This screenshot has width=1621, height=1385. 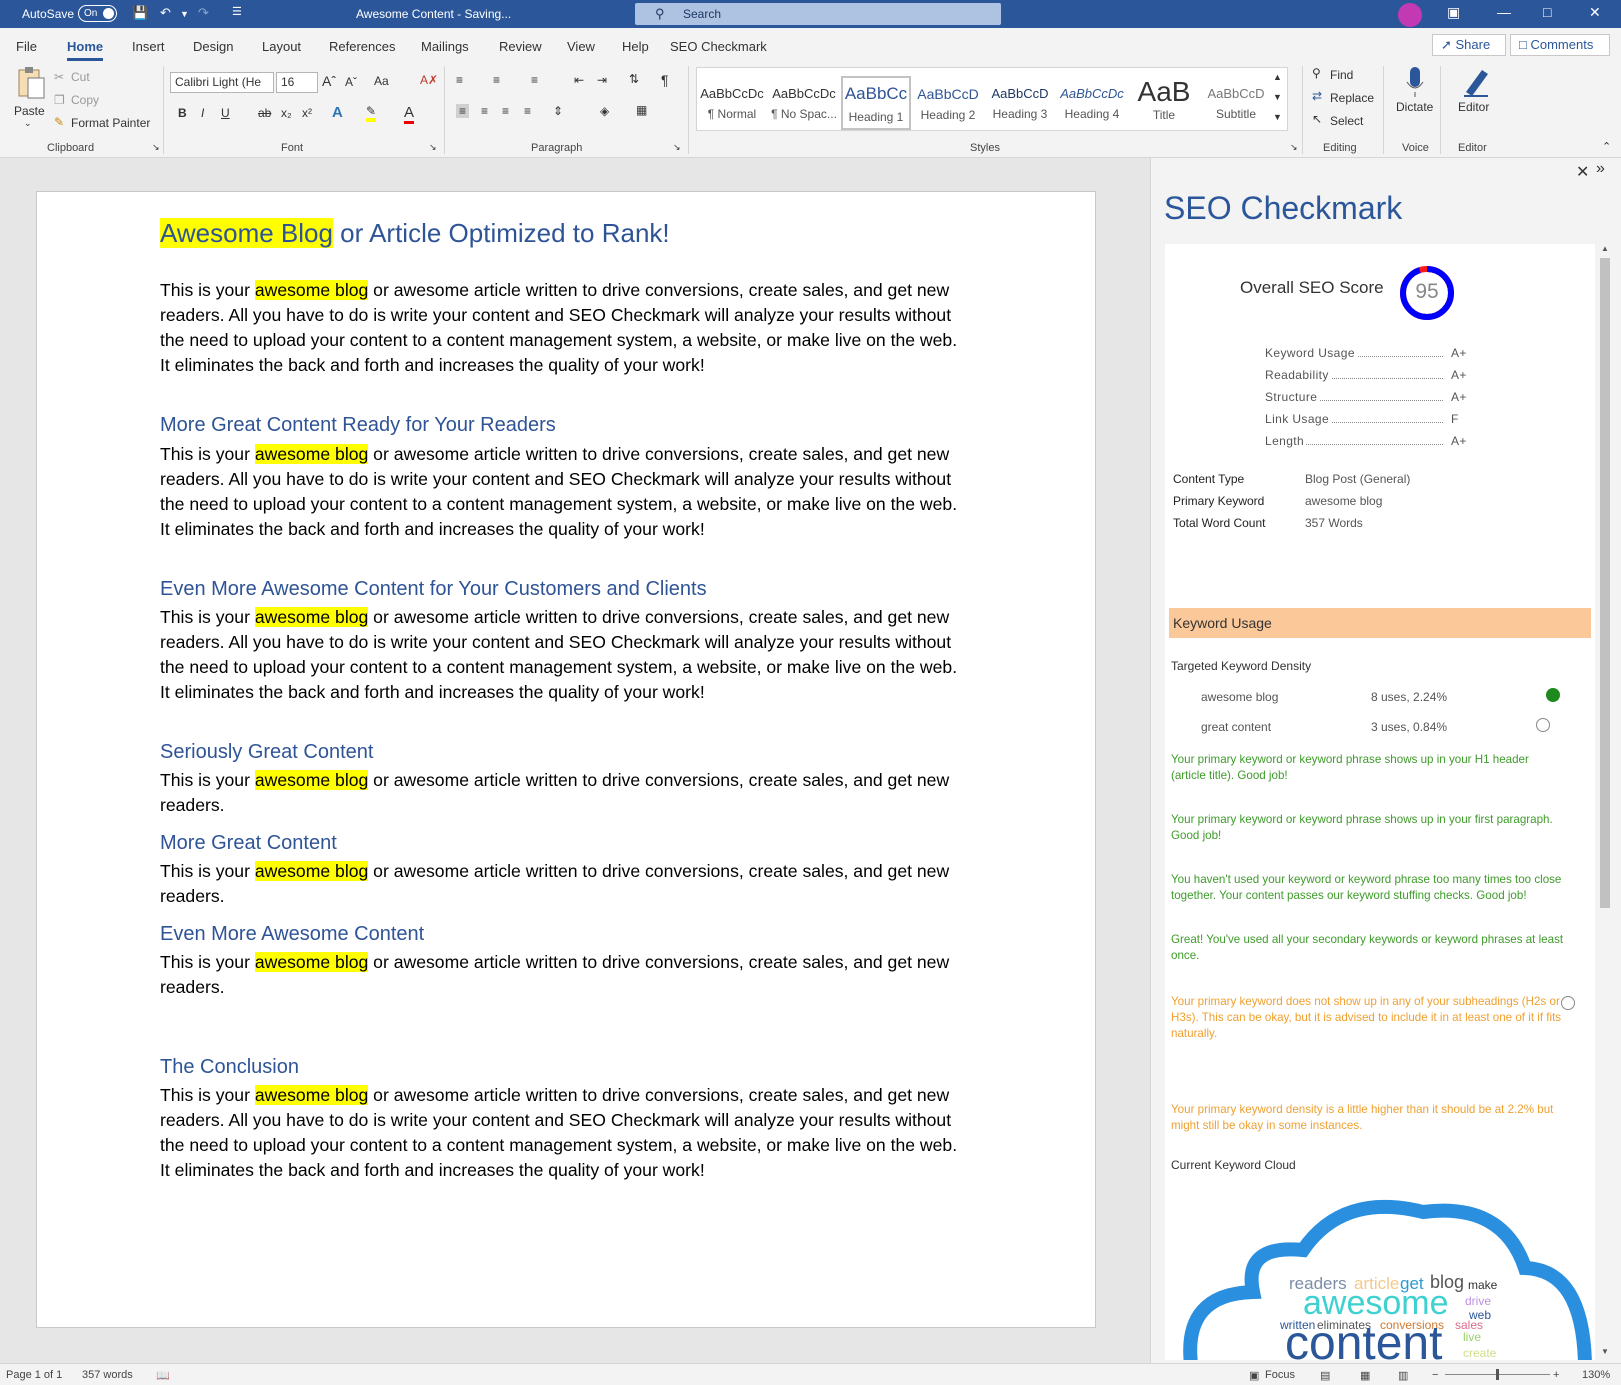 What do you see at coordinates (80, 77) in the screenshot?
I see `cut-button: Cut` at bounding box center [80, 77].